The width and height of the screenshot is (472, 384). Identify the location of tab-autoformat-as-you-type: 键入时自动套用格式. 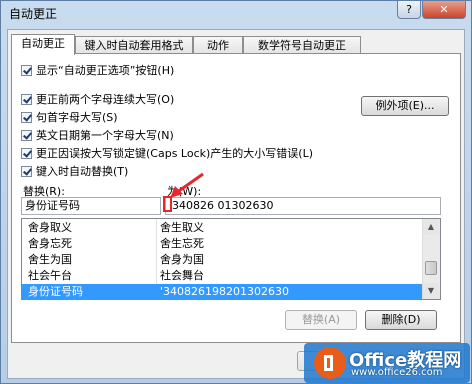
(134, 45).